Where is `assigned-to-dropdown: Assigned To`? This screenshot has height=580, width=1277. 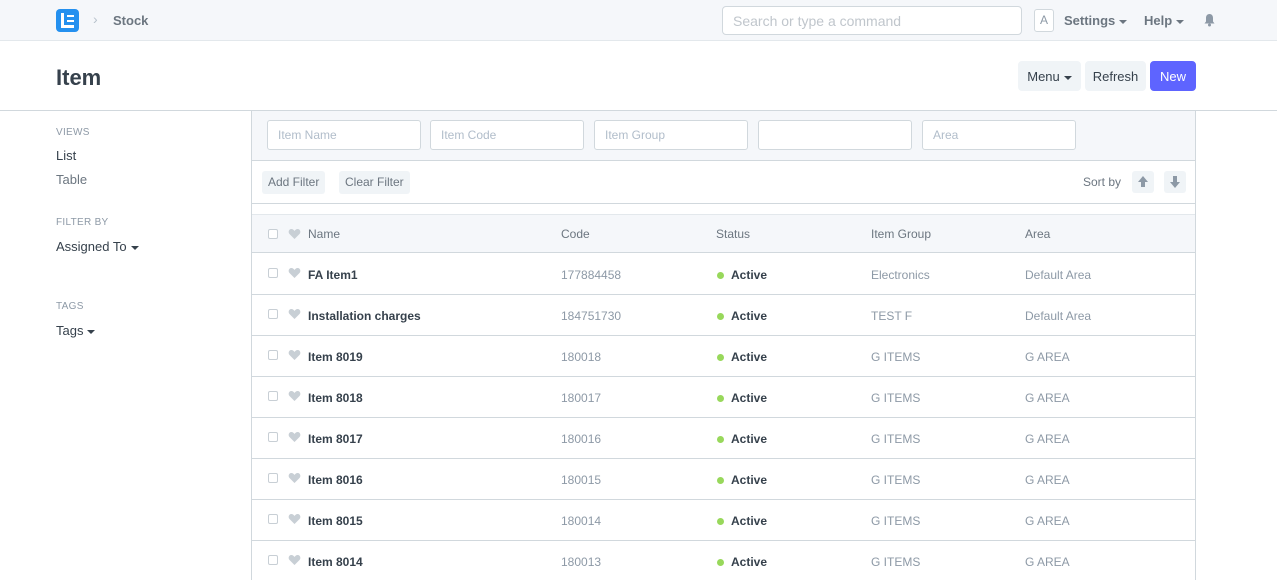
assigned-to-dropdown: Assigned To is located at coordinates (97, 246).